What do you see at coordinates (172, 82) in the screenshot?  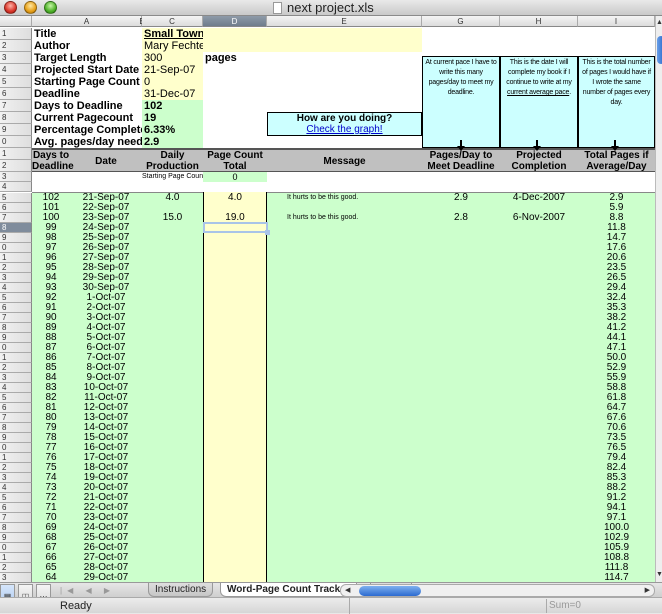 I see `info-value: 0` at bounding box center [172, 82].